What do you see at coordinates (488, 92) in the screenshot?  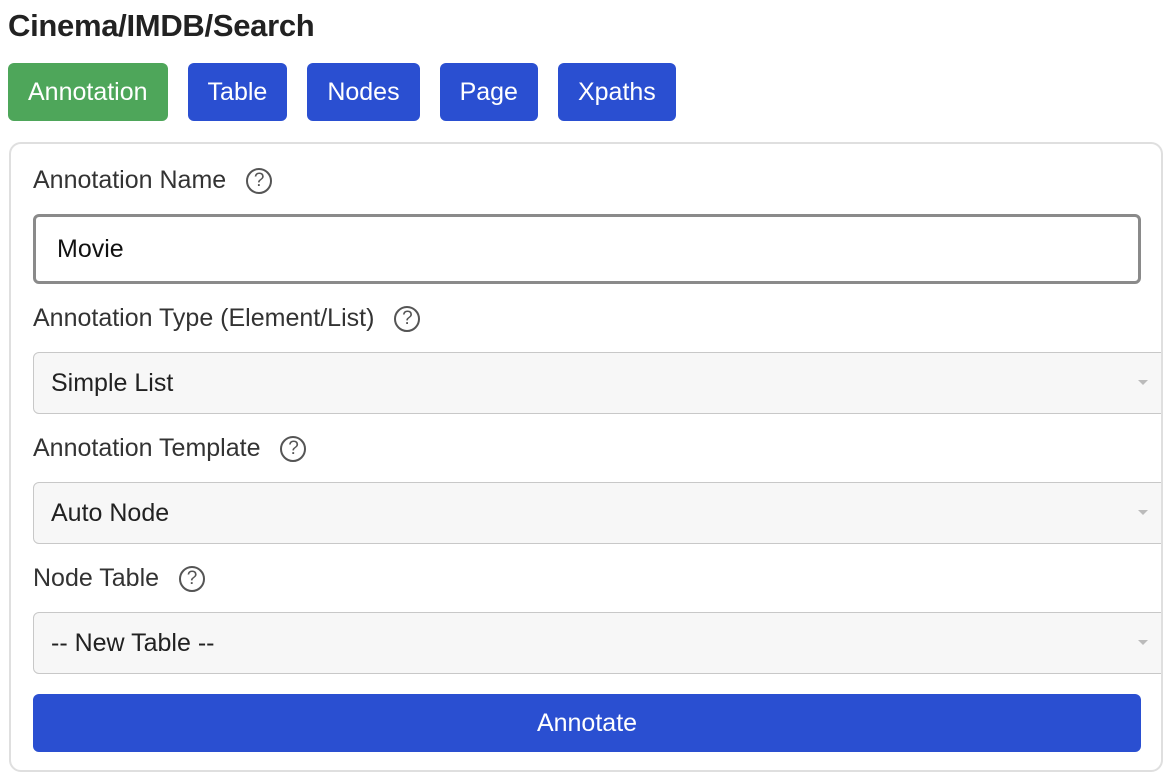 I see `tab-page: Page` at bounding box center [488, 92].